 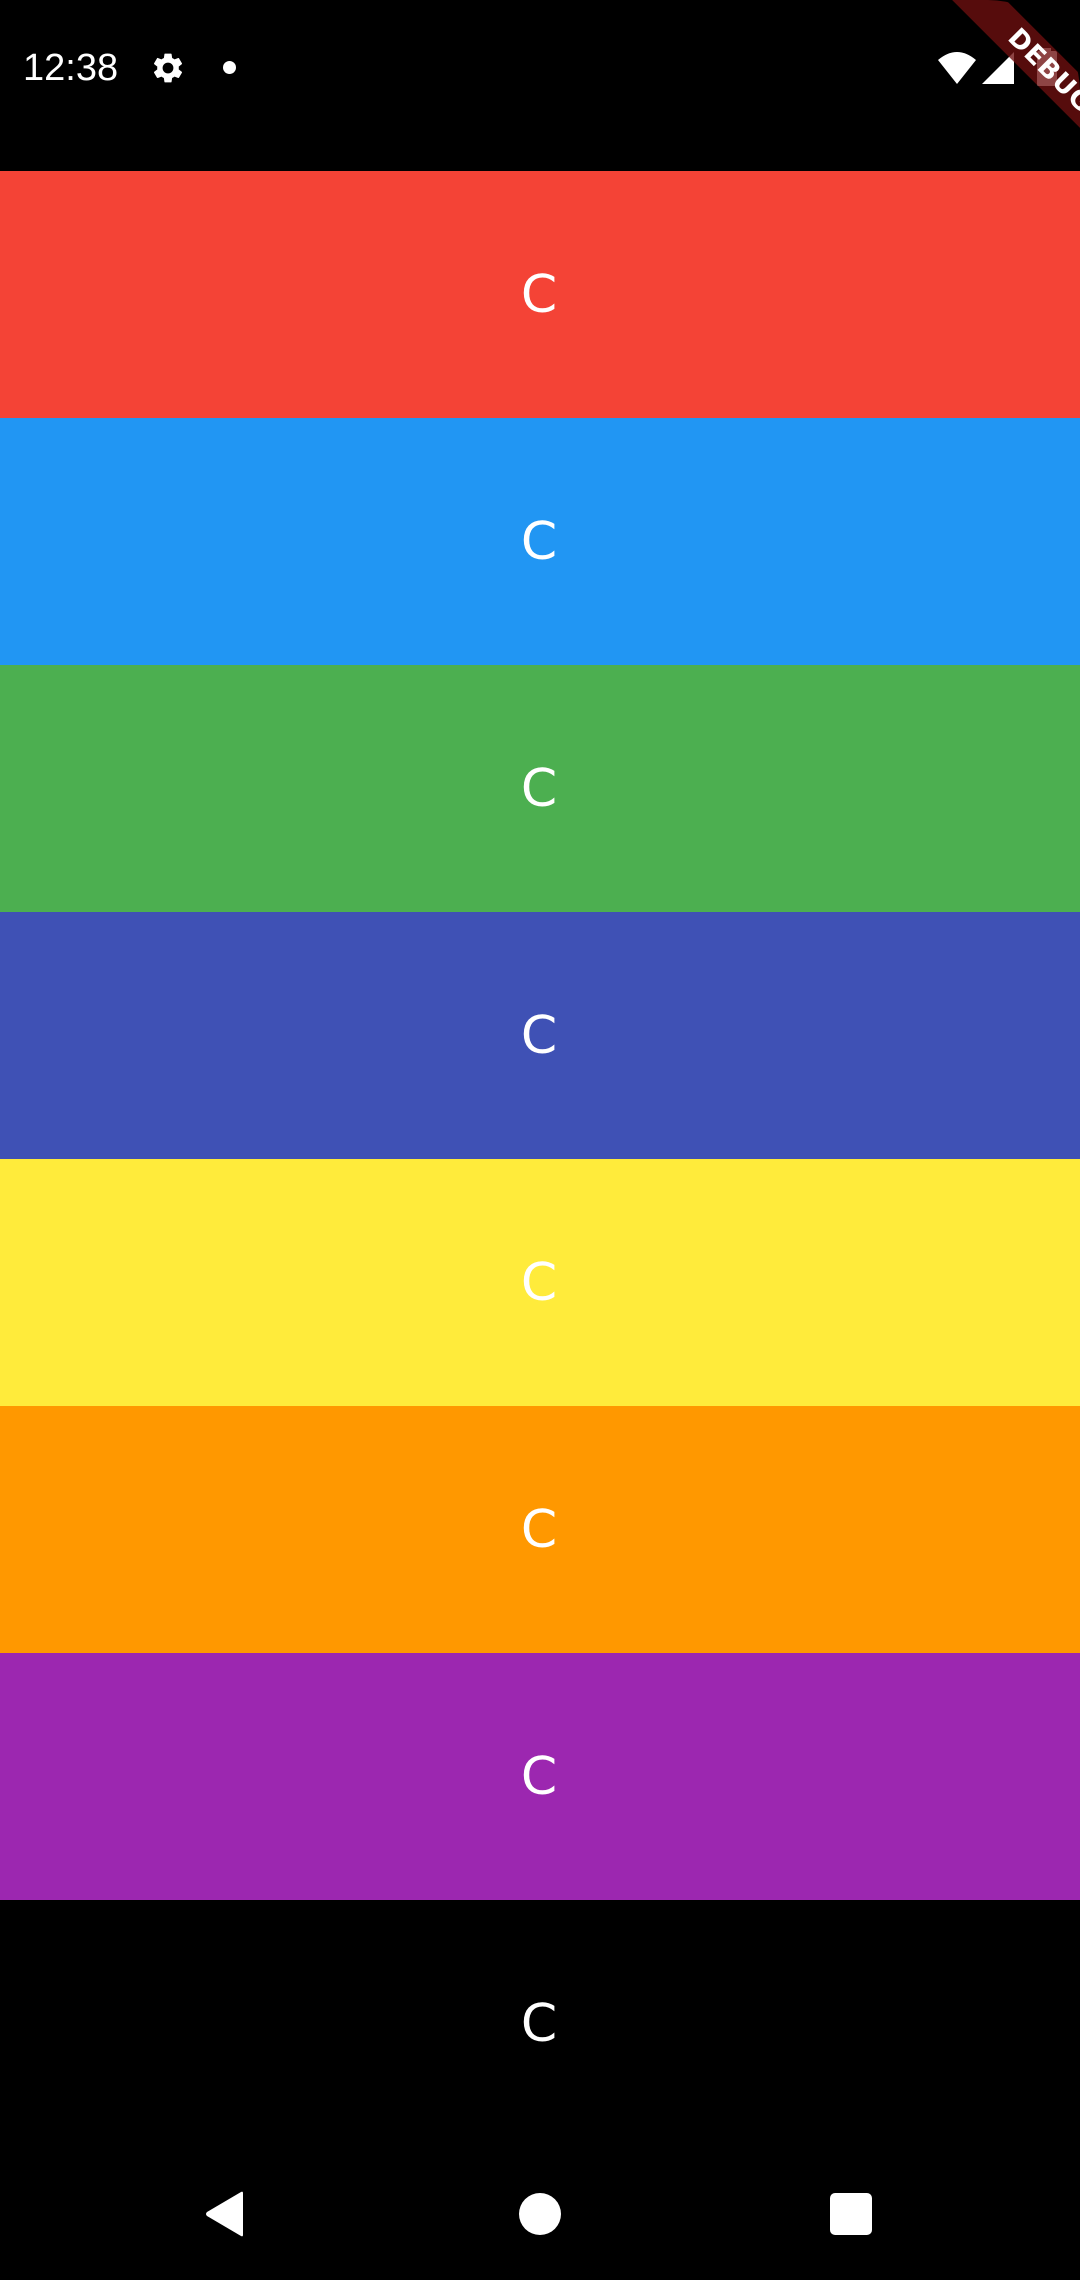 I want to click on color-band-purple: C, so click(x=540, y=1776).